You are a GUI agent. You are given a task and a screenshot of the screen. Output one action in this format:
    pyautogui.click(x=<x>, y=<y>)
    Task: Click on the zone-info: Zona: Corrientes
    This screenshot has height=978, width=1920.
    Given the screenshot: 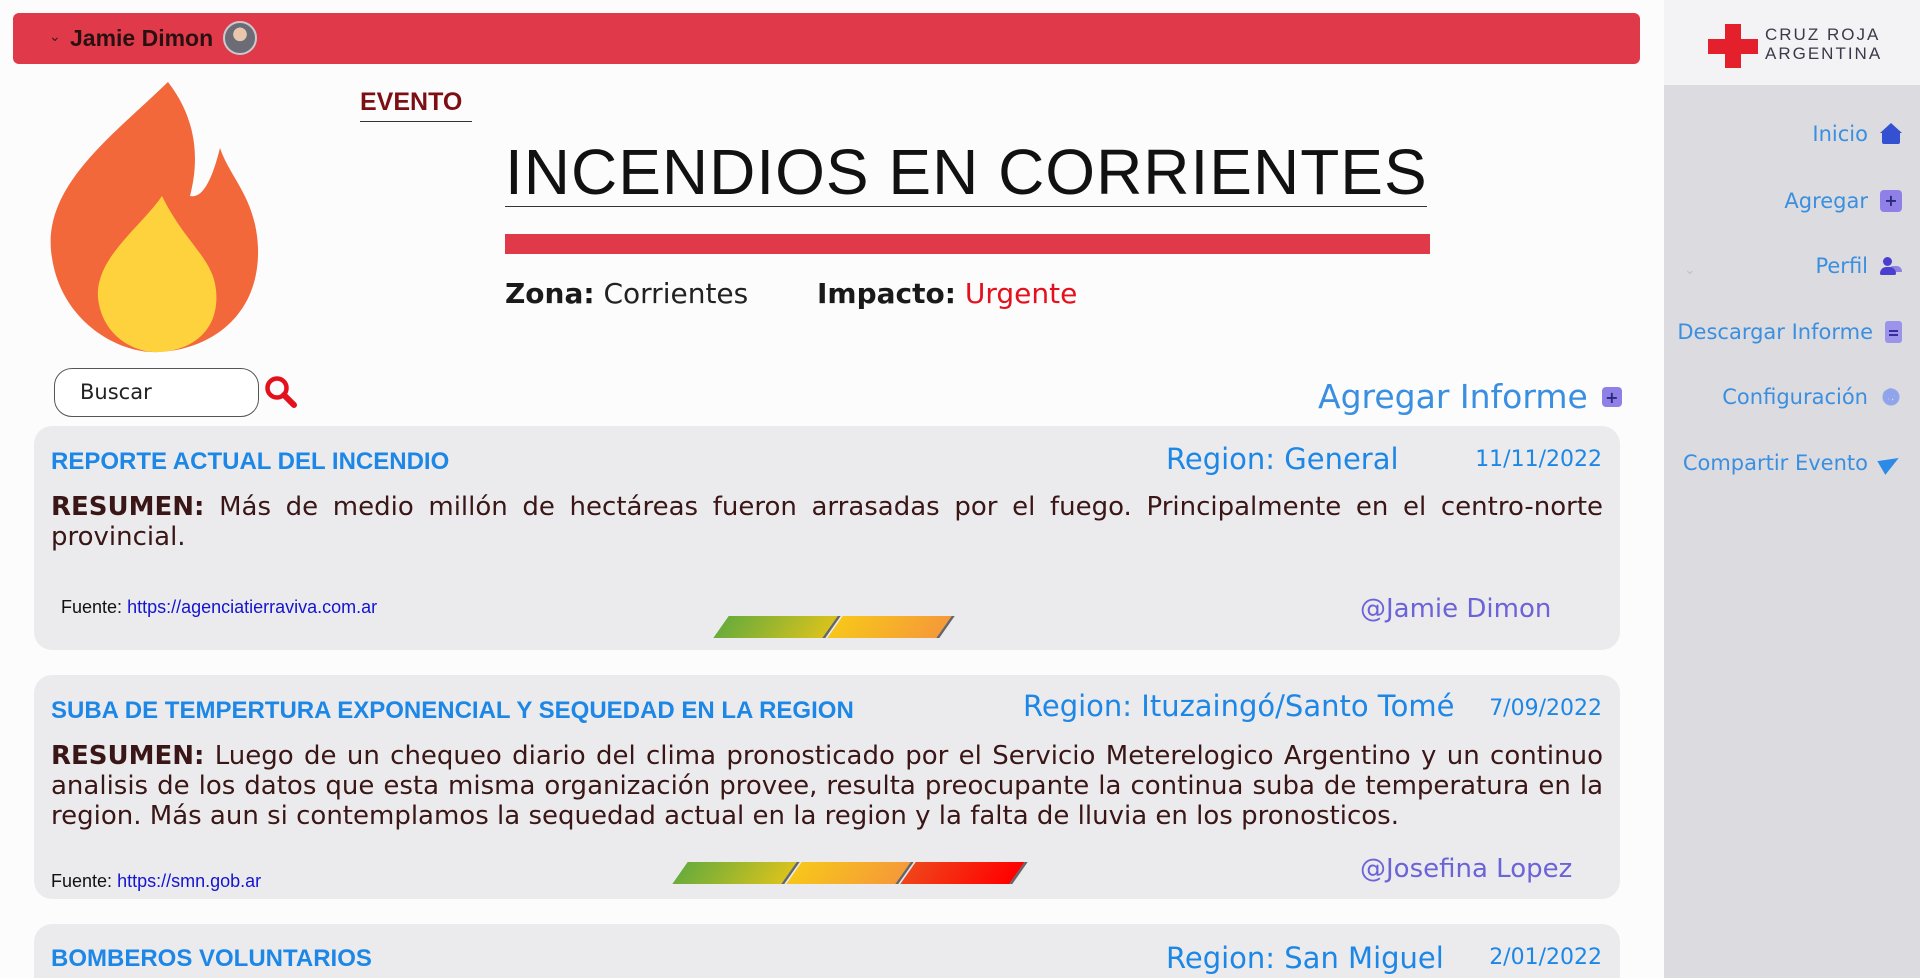 What is the action you would take?
    pyautogui.click(x=626, y=293)
    